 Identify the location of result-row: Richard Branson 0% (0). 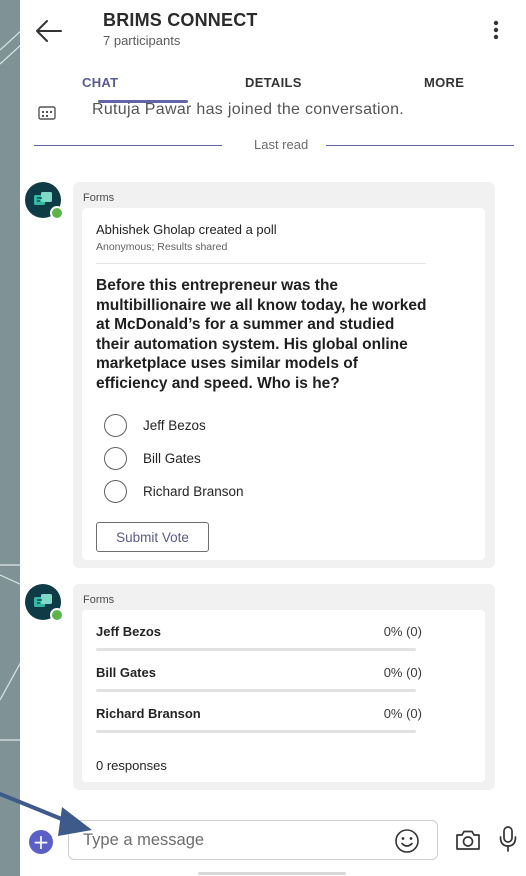
(259, 721).